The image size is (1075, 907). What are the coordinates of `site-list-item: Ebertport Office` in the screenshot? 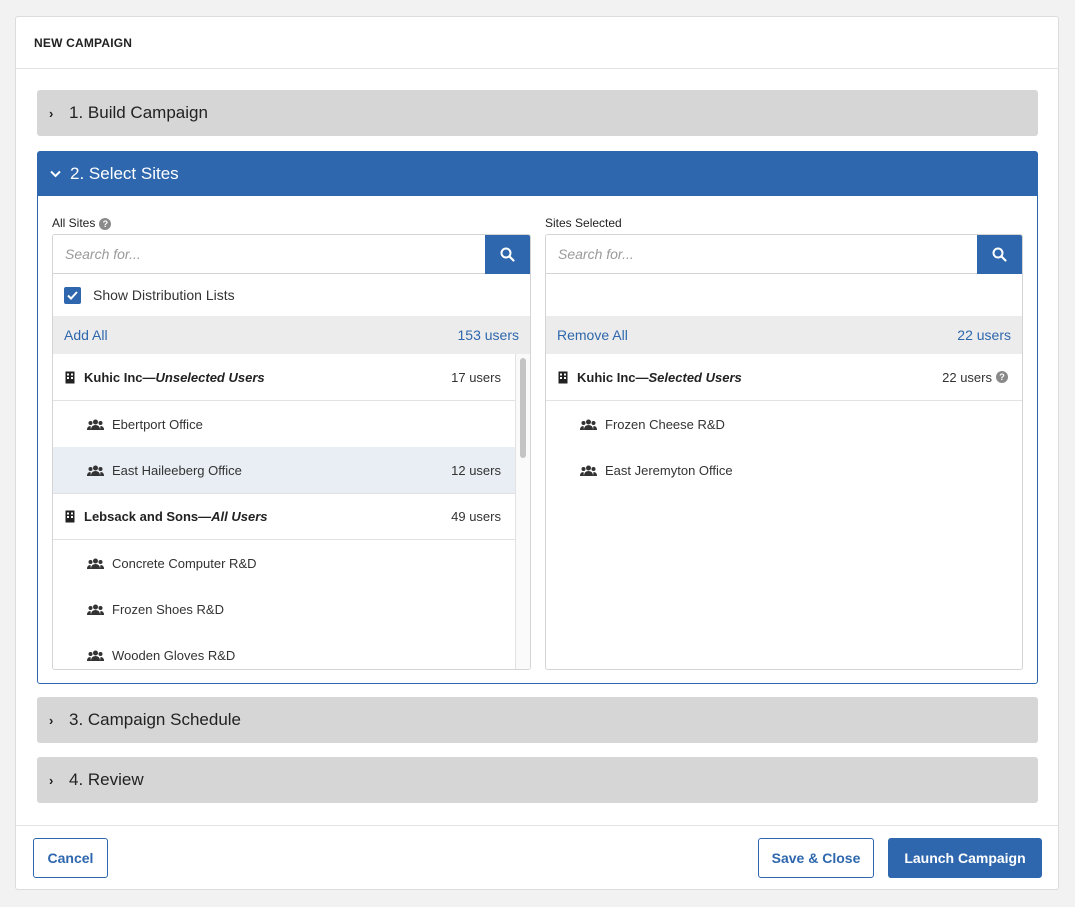 It's located at (284, 424).